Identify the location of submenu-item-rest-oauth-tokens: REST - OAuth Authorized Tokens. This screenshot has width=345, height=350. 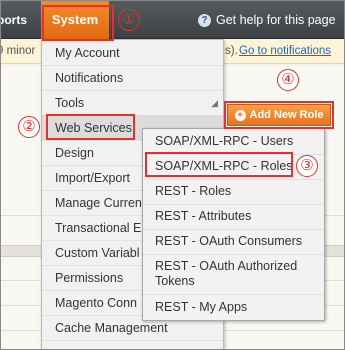
(233, 274).